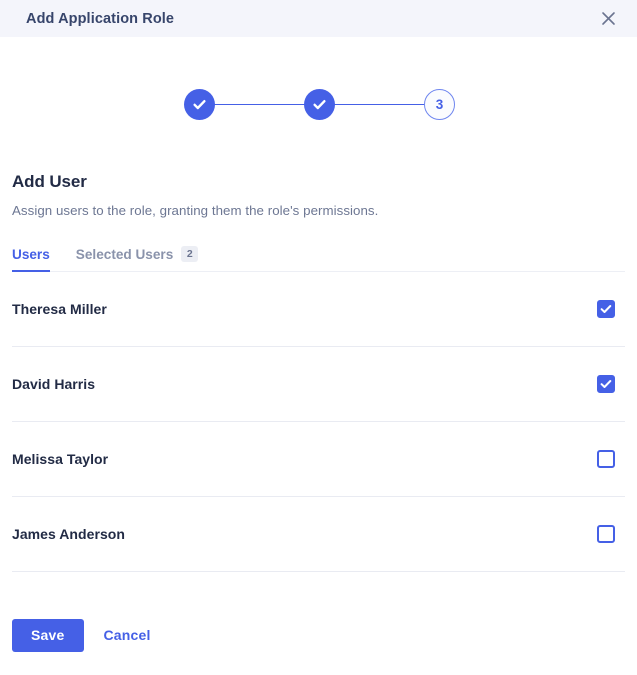 Image resolution: width=637 pixels, height=675 pixels. What do you see at coordinates (54, 383) in the screenshot?
I see `user-name: David Harris` at bounding box center [54, 383].